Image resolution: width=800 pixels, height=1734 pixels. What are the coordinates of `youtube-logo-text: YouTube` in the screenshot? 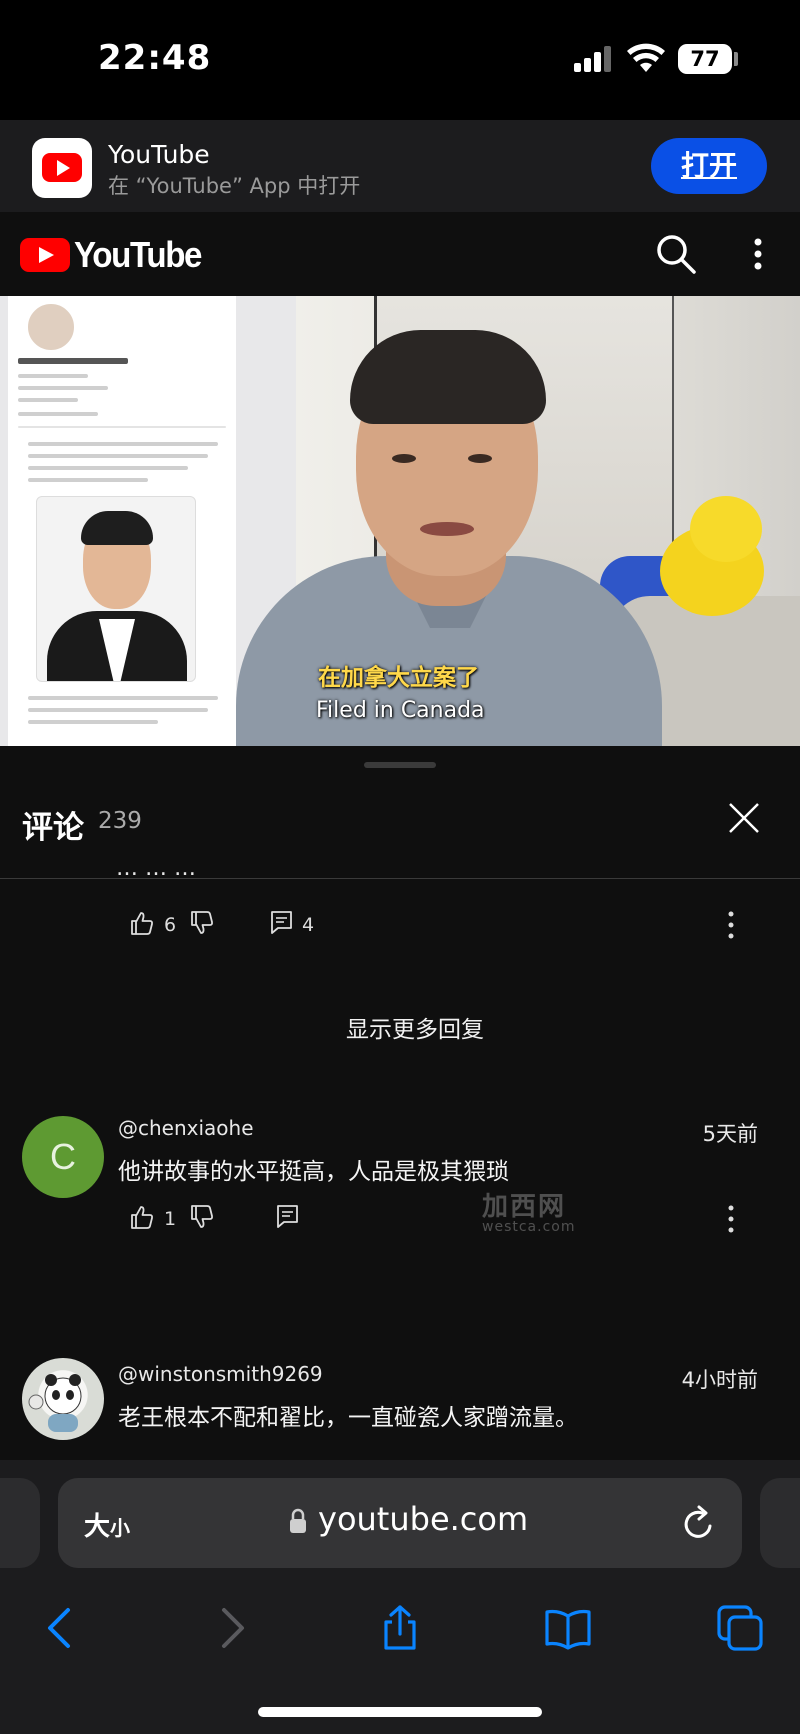 It's located at (138, 254).